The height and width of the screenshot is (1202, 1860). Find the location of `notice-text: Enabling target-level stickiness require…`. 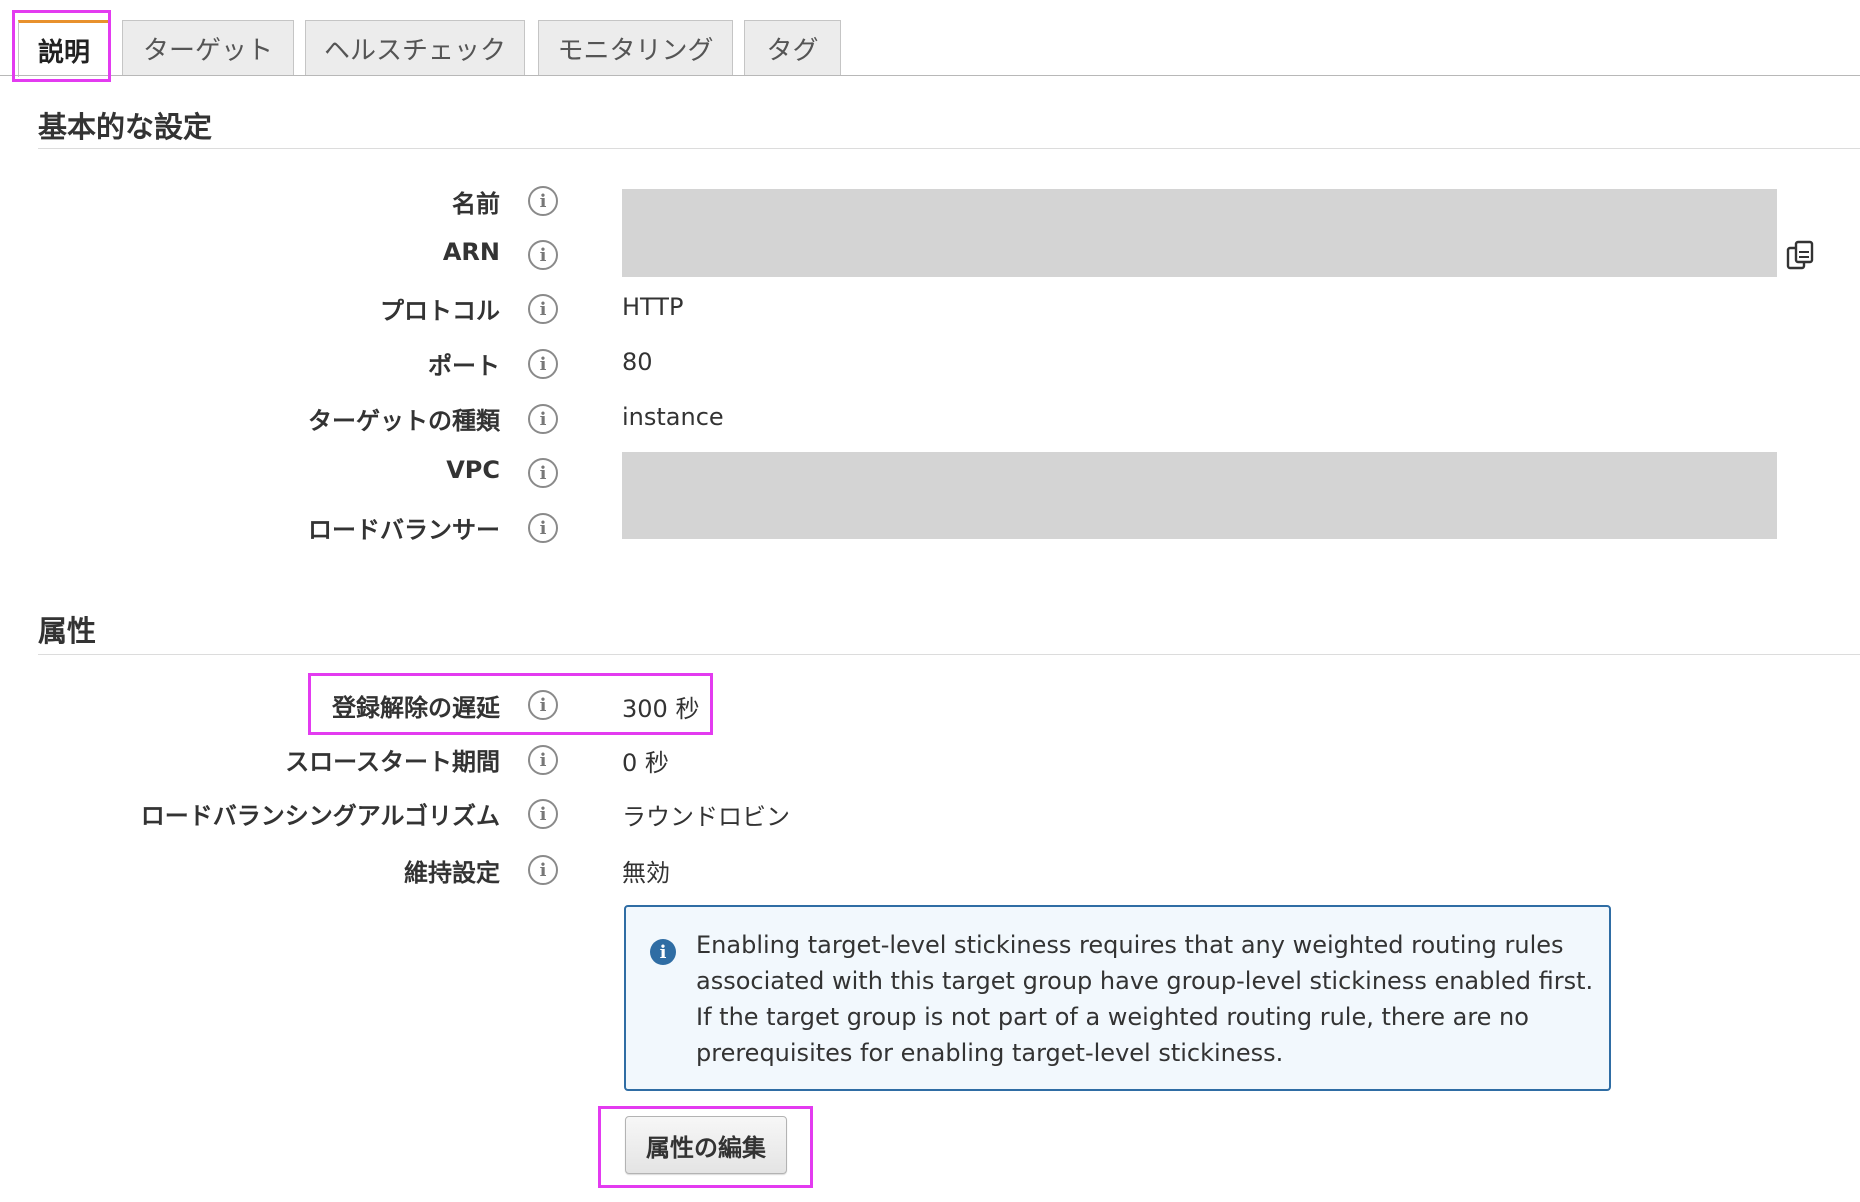

notice-text: Enabling target-level stickiness require… is located at coordinates (1145, 999).